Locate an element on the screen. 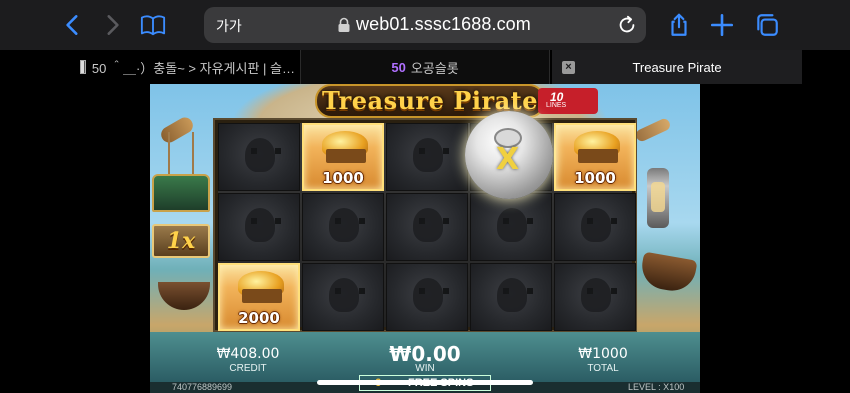 The image size is (850, 393). credit-label: CREDIT is located at coordinates (248, 368).